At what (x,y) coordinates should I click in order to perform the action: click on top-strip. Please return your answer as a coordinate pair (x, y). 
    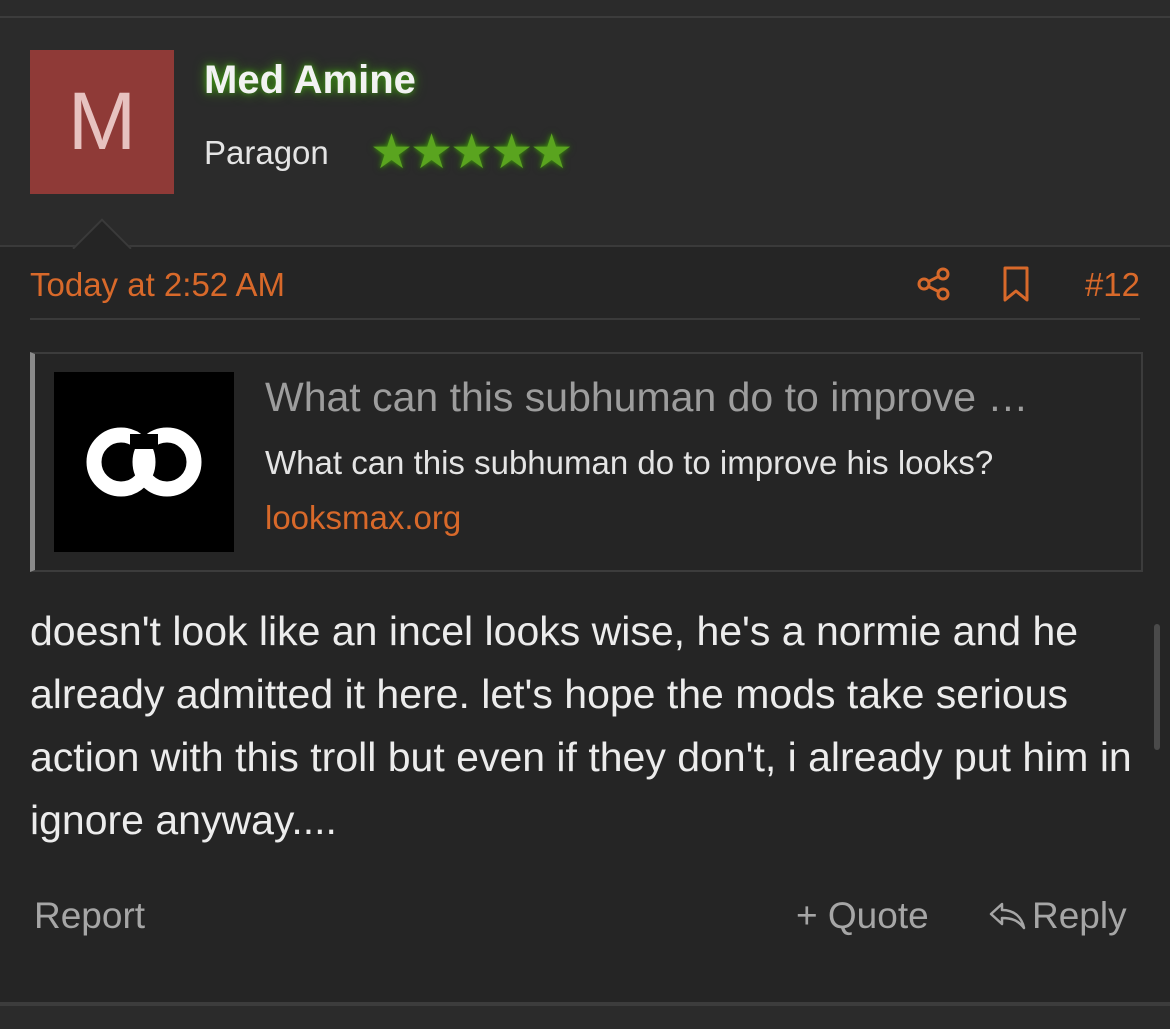
    Looking at the image, I should click on (585, 8).